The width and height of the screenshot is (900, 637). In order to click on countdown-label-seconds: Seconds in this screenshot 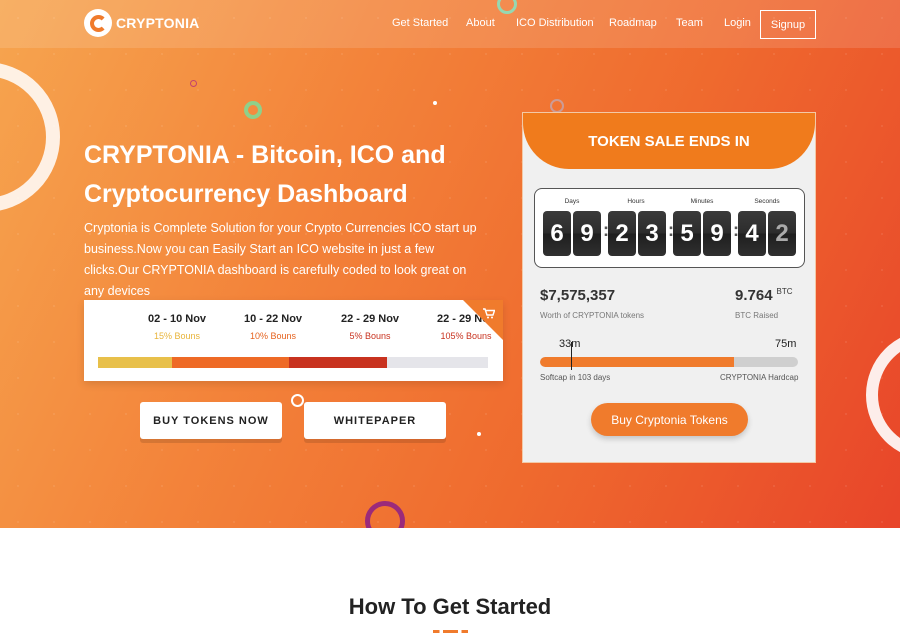, I will do `click(767, 201)`.